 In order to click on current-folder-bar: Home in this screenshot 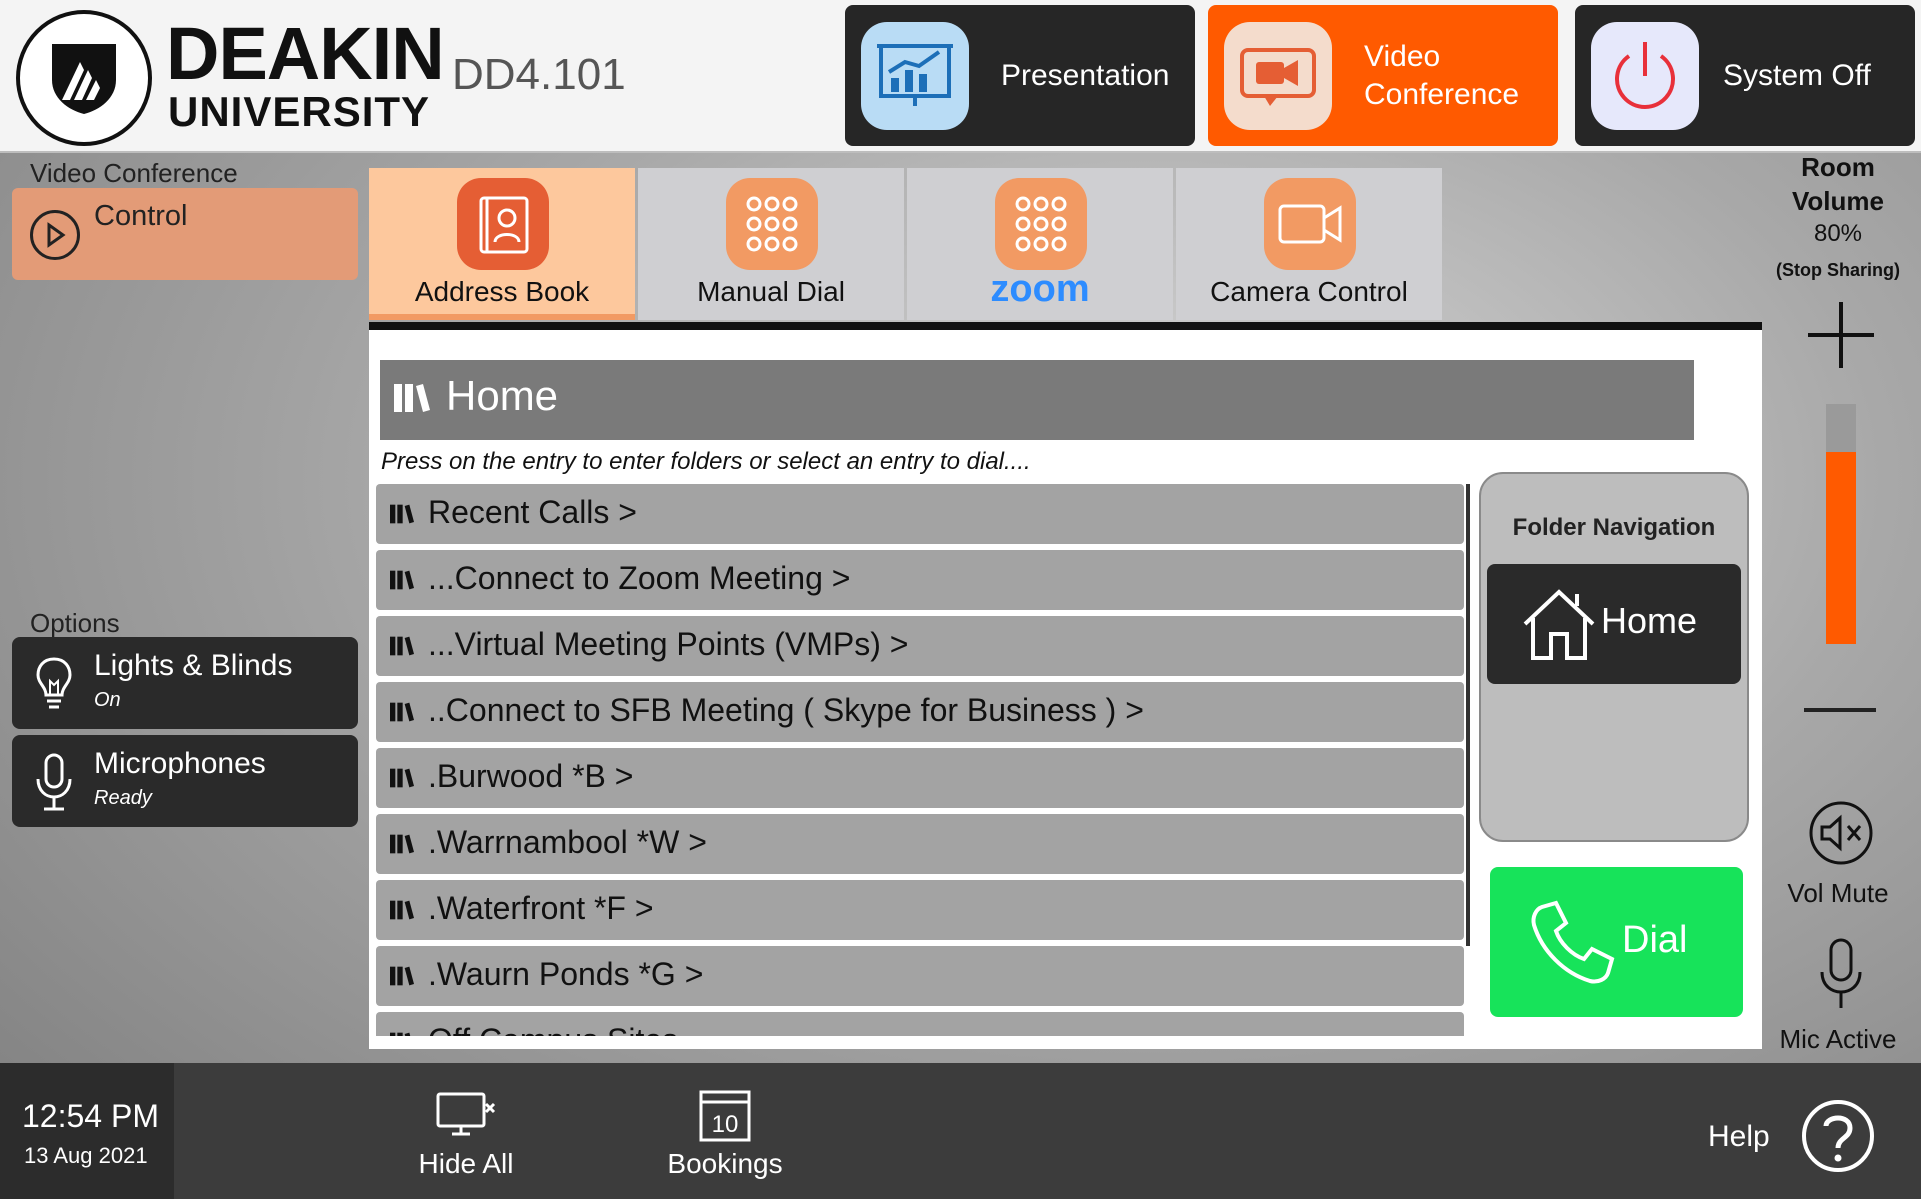, I will do `click(1037, 400)`.